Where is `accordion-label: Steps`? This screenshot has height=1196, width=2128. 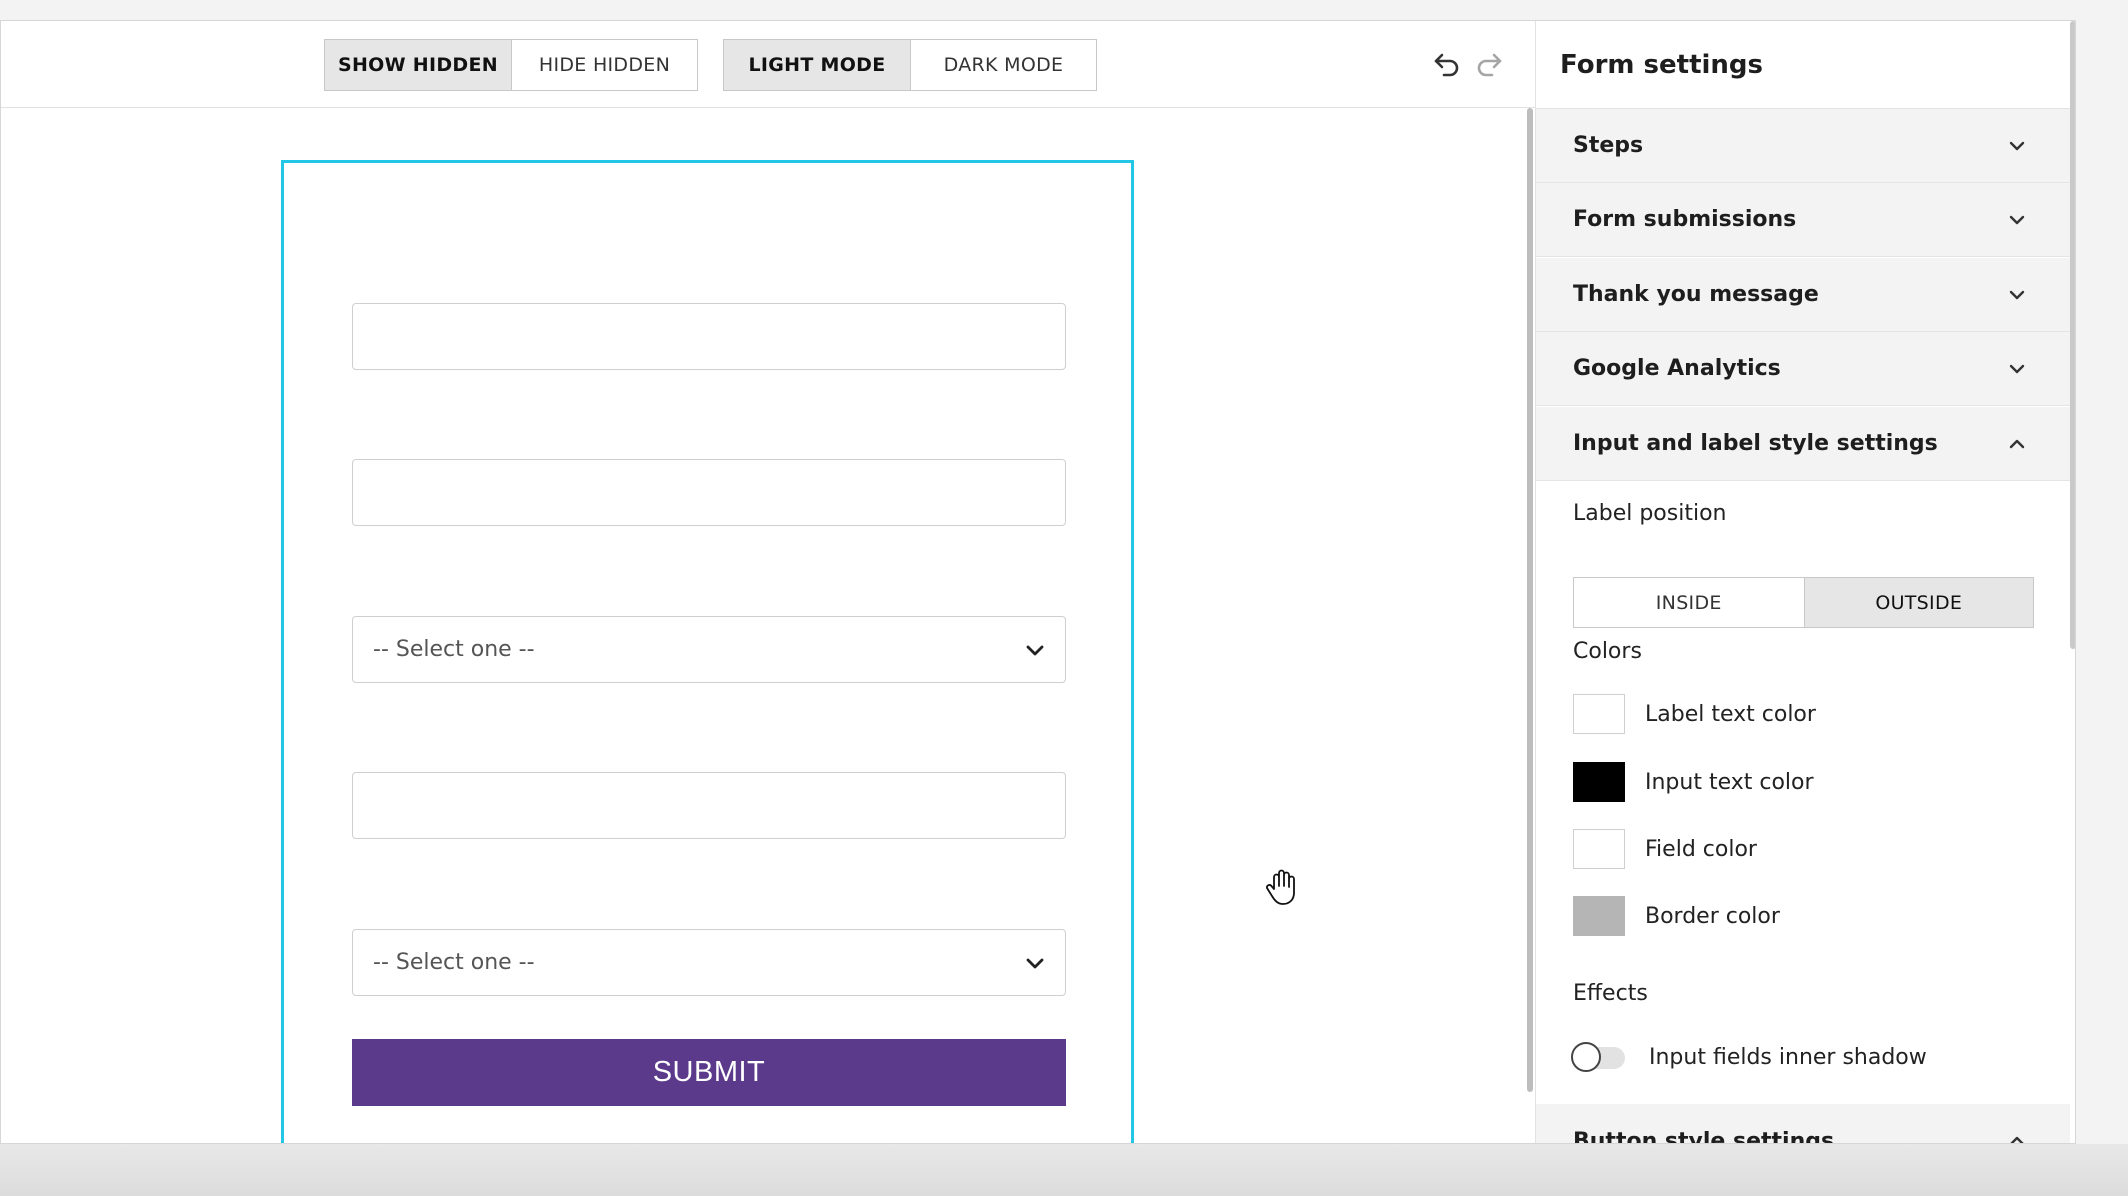 accordion-label: Steps is located at coordinates (1608, 145).